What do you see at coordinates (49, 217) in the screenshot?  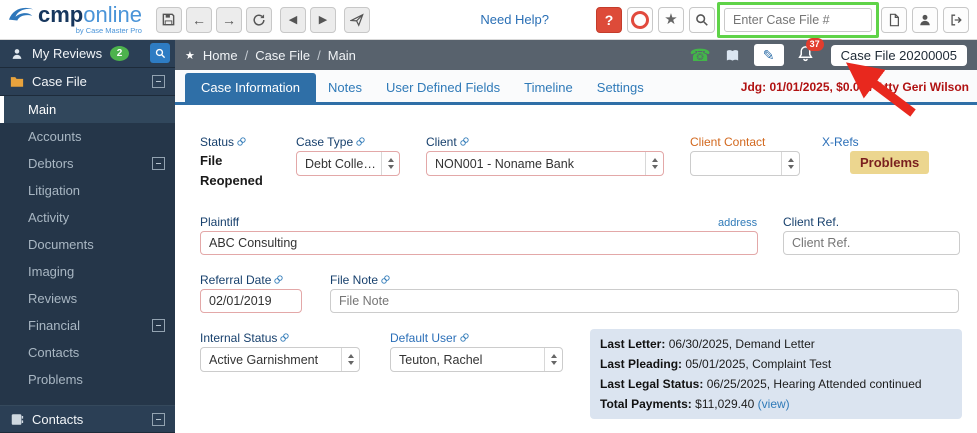 I see `menu-label: Activity` at bounding box center [49, 217].